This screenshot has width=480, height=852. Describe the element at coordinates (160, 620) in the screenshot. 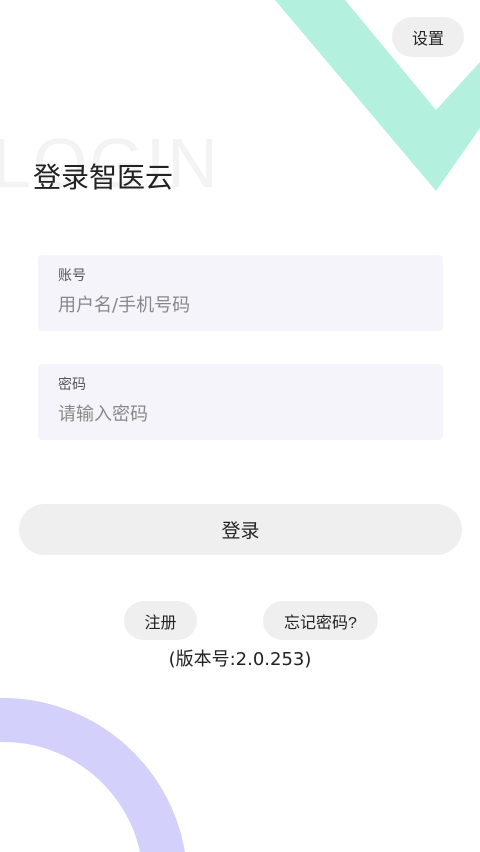

I see `register-button: 注册` at that location.